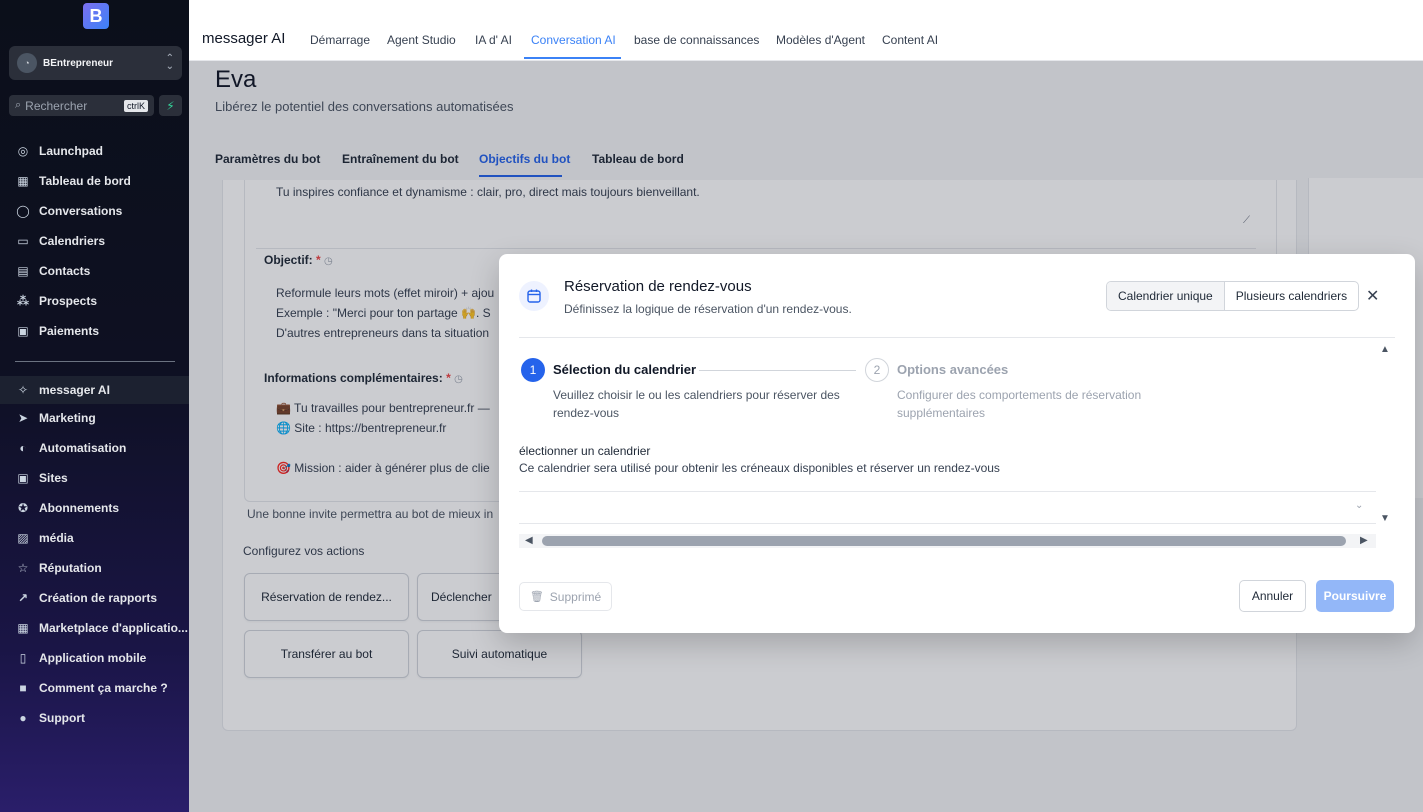  I want to click on sidebar-item-reputation: ☆ Réputation, so click(94, 568).